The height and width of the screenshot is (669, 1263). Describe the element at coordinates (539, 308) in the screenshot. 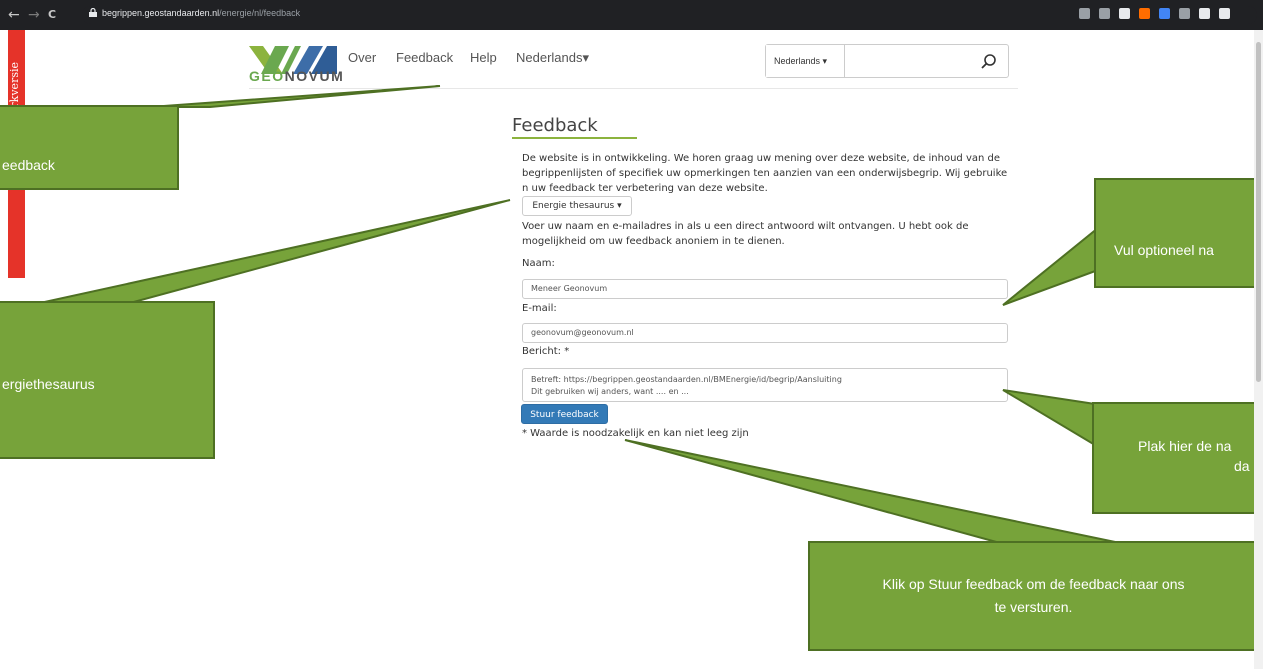

I see `email-label: E-mail:` at that location.